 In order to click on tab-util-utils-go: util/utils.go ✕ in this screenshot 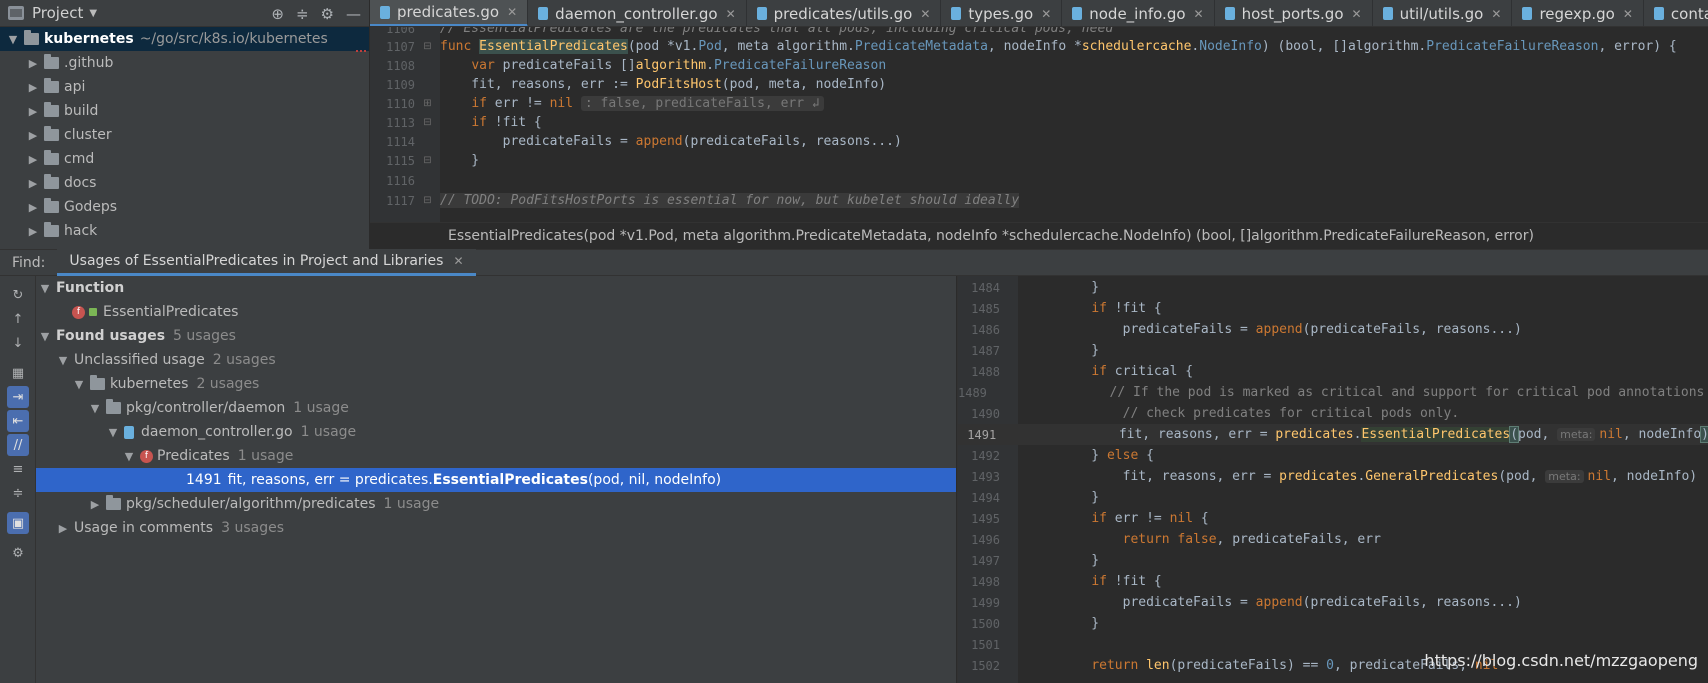, I will do `click(1443, 13)`.